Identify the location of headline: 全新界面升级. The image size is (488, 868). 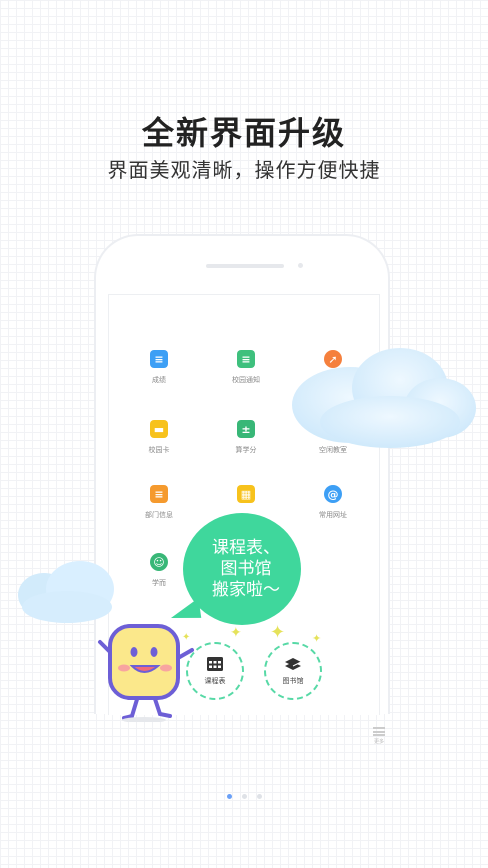
(243, 133).